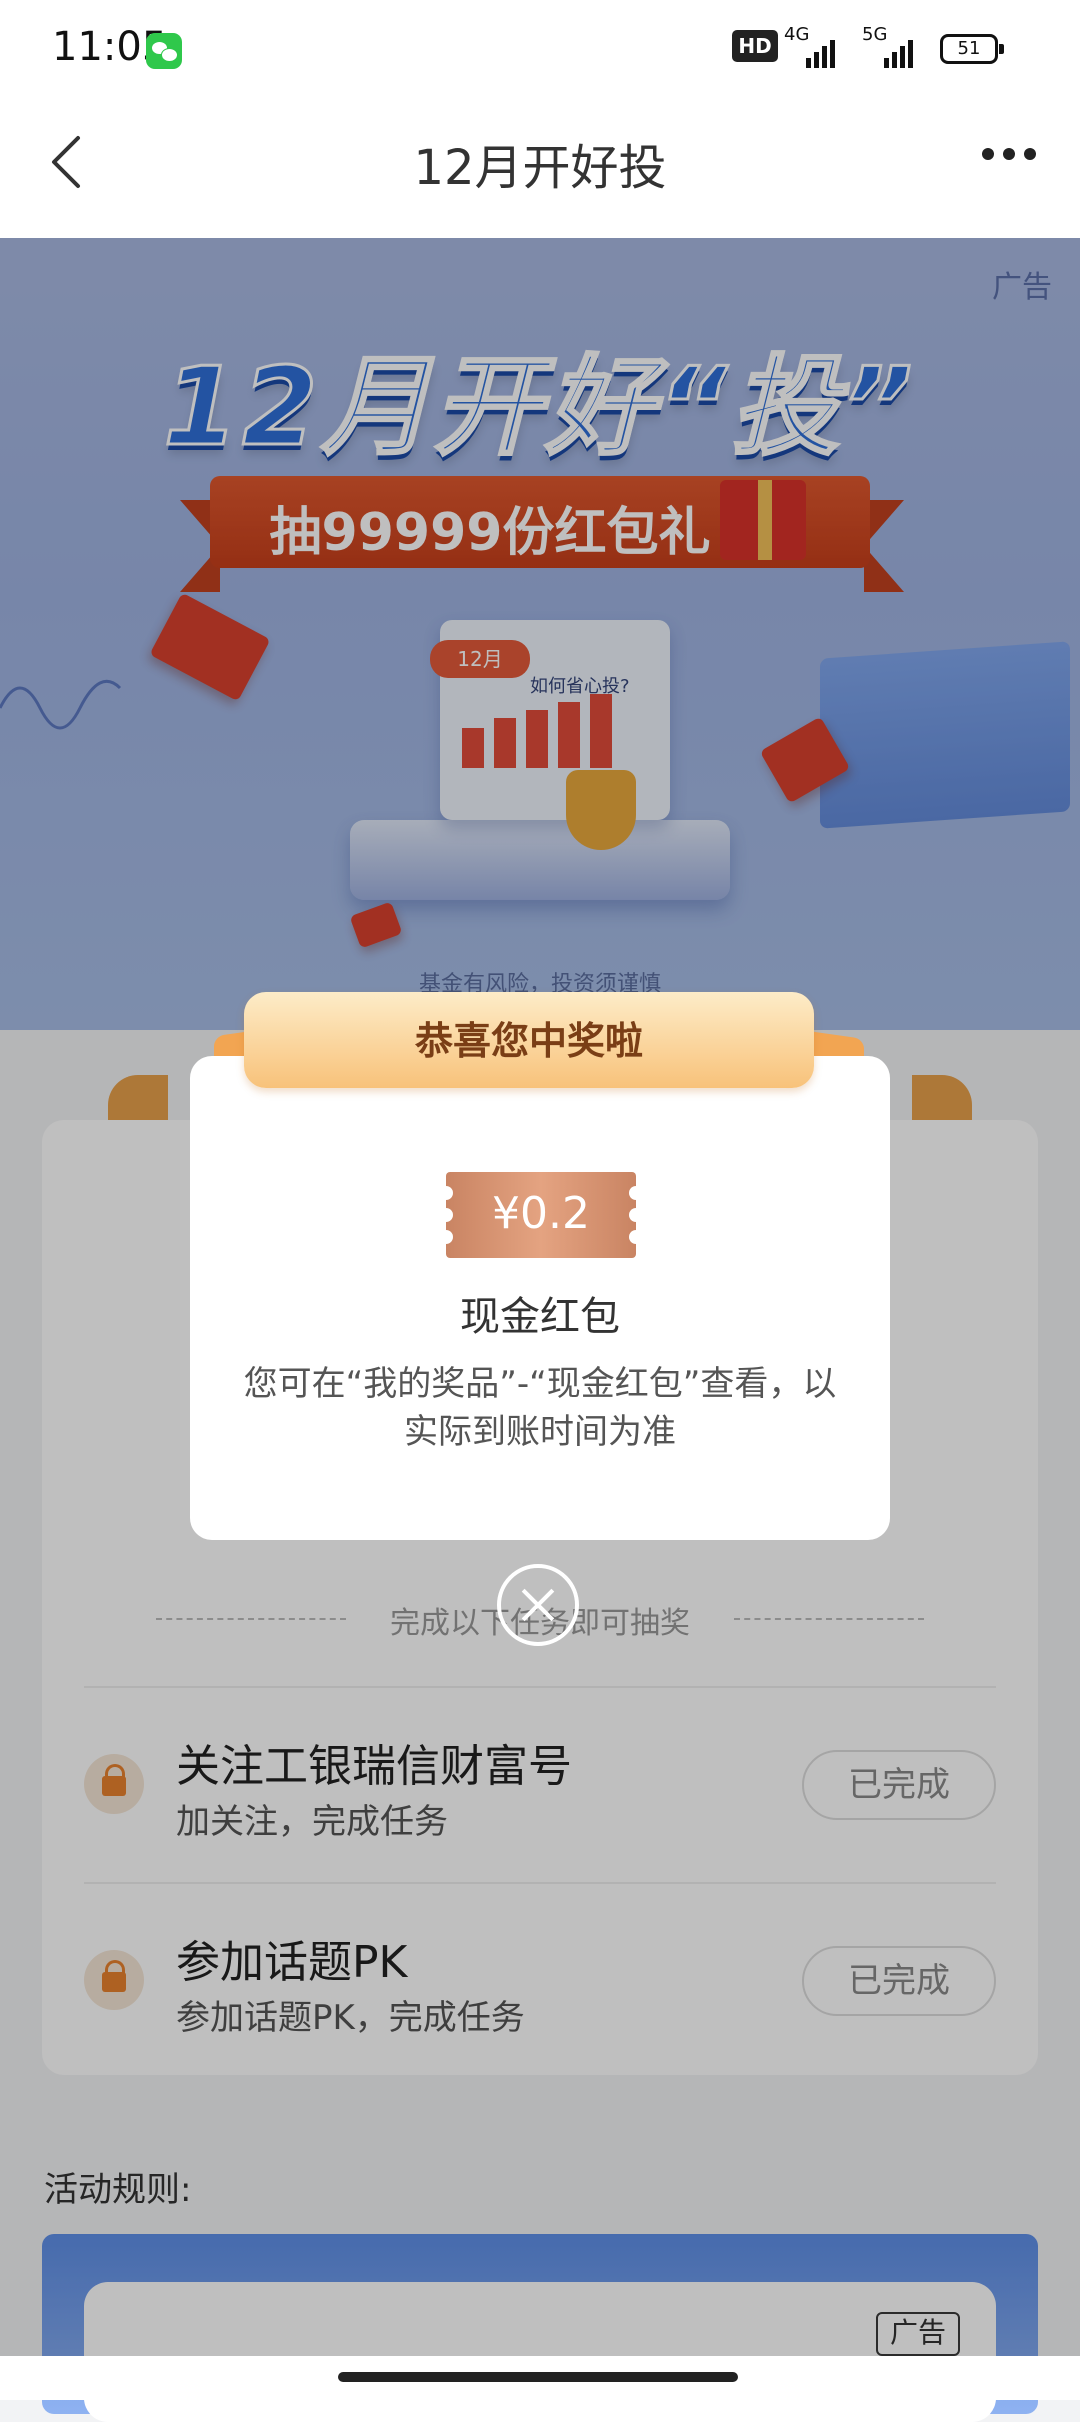 This screenshot has height=2422, width=1080. What do you see at coordinates (755, 46) in the screenshot?
I see `hd-icon: HD` at bounding box center [755, 46].